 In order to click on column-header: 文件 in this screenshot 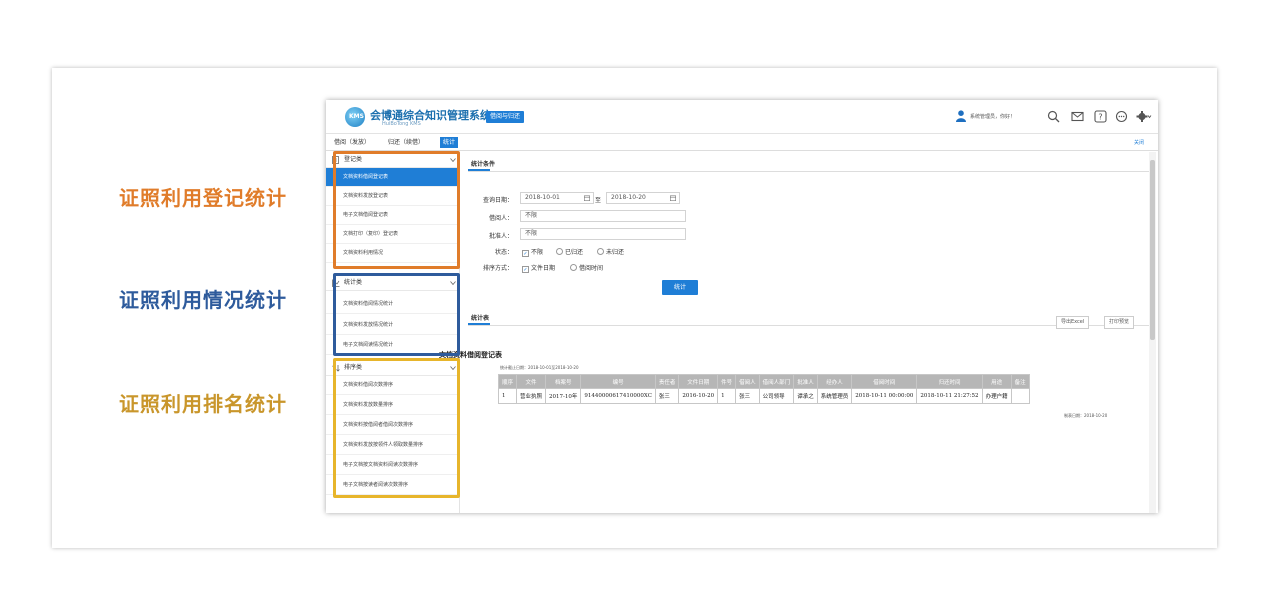, I will do `click(531, 381)`.